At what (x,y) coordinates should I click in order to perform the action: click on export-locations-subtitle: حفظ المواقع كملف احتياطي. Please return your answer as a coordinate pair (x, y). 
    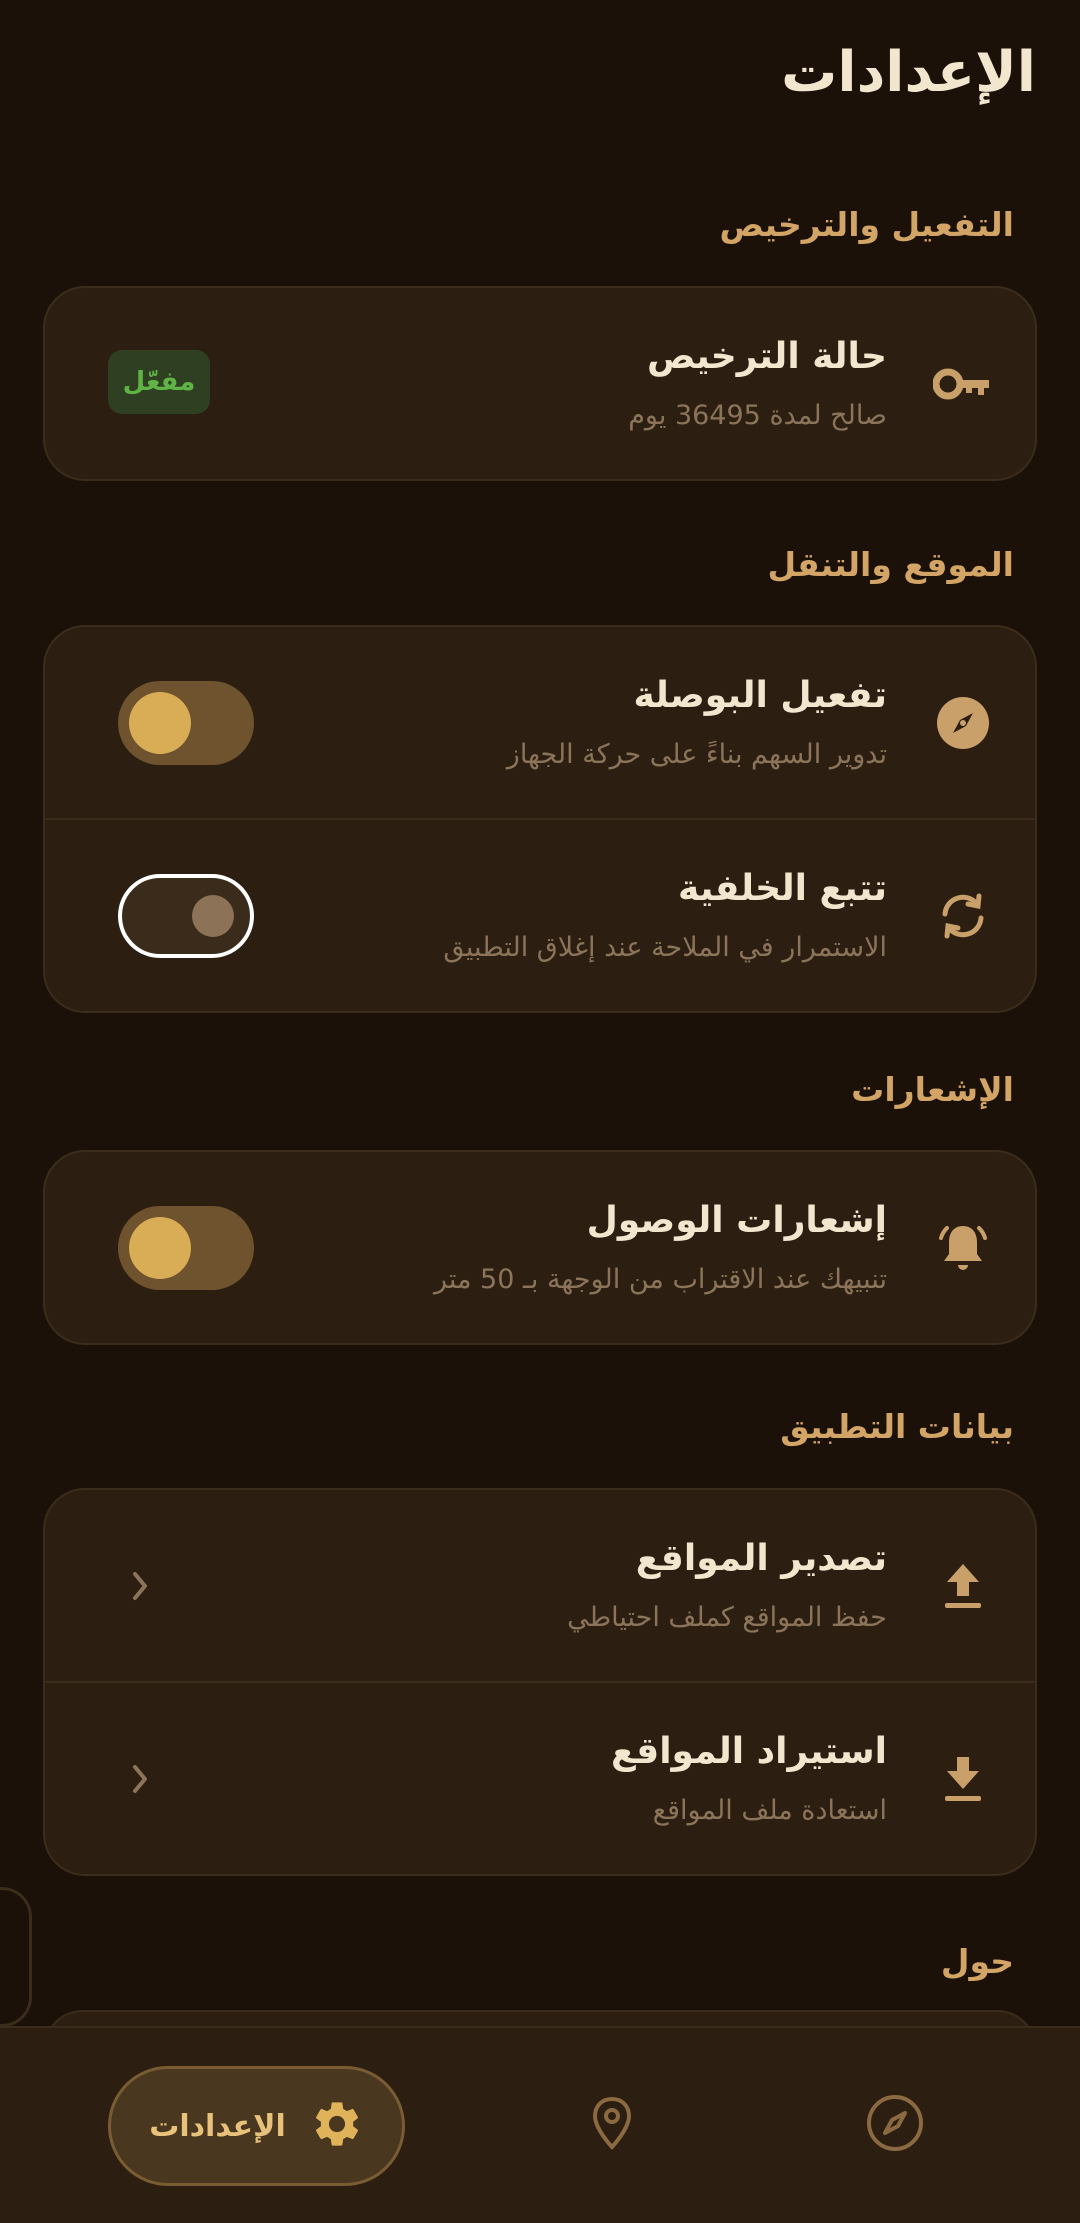
    Looking at the image, I should click on (727, 1617).